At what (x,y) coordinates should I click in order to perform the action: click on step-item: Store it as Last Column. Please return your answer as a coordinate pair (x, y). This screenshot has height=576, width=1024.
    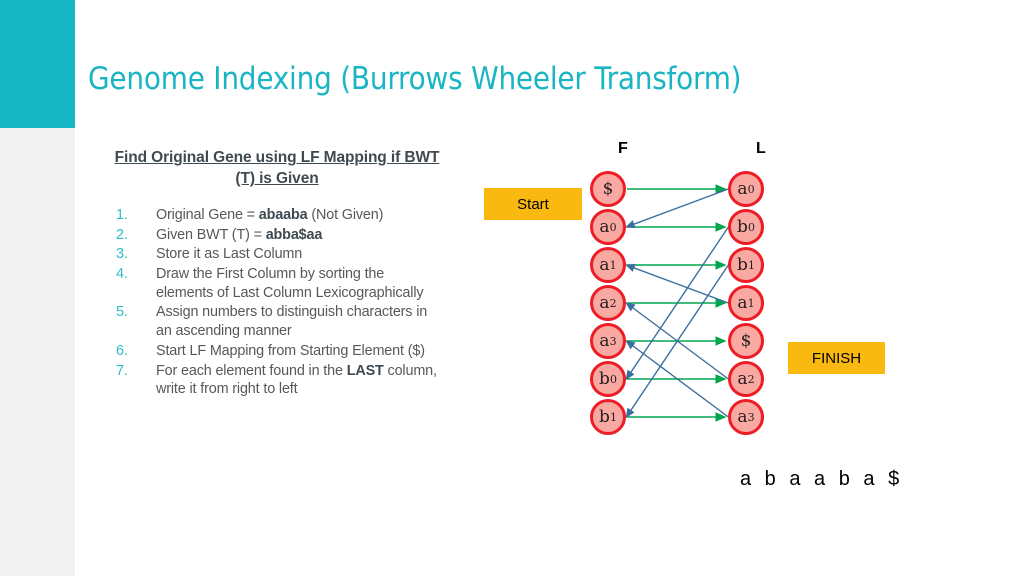
    Looking at the image, I should click on (277, 254).